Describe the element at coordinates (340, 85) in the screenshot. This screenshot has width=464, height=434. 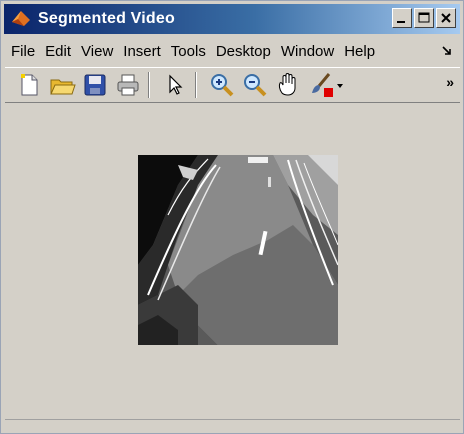
I see `brush-dropdown-chevron-down-icon` at that location.